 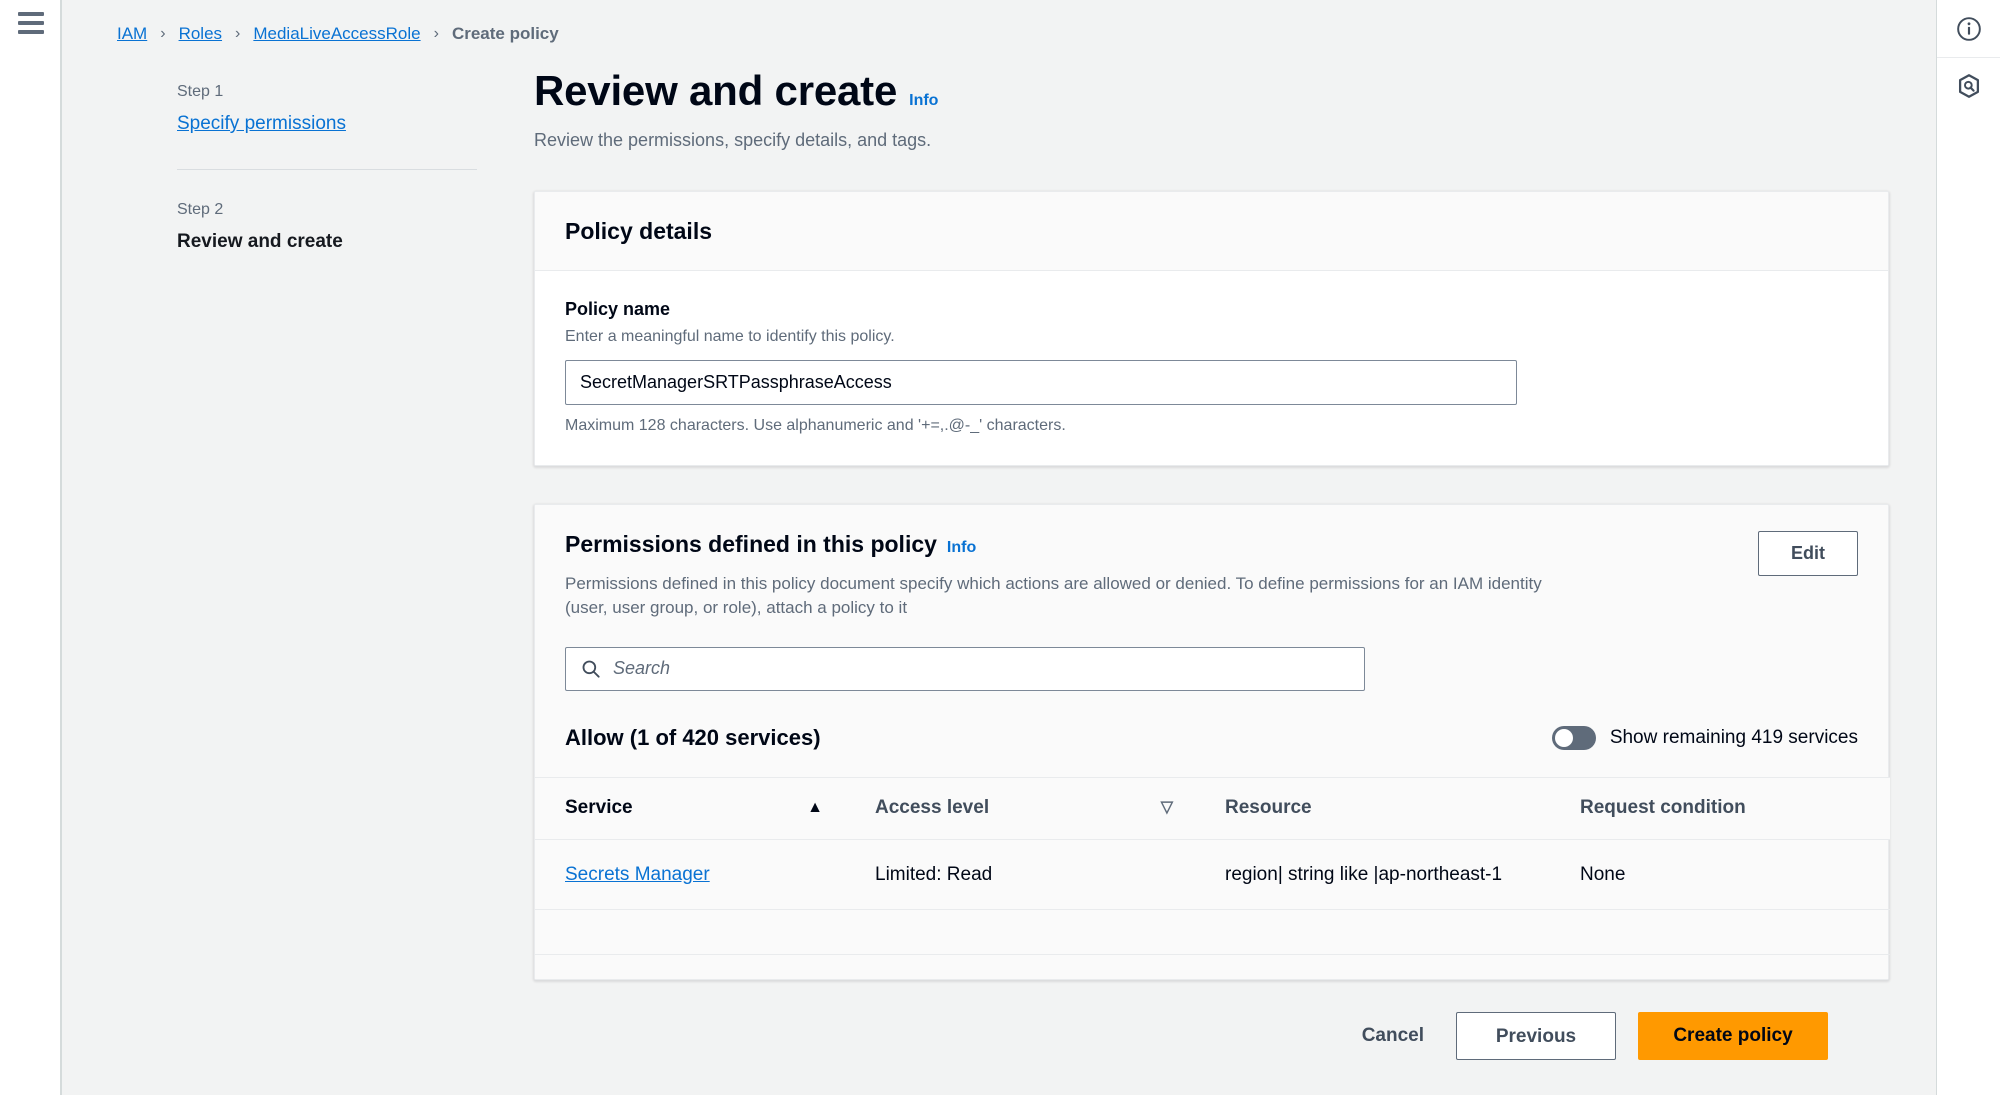 What do you see at coordinates (505, 33) in the screenshot?
I see `breadcrumb-item-current: Create policy` at bounding box center [505, 33].